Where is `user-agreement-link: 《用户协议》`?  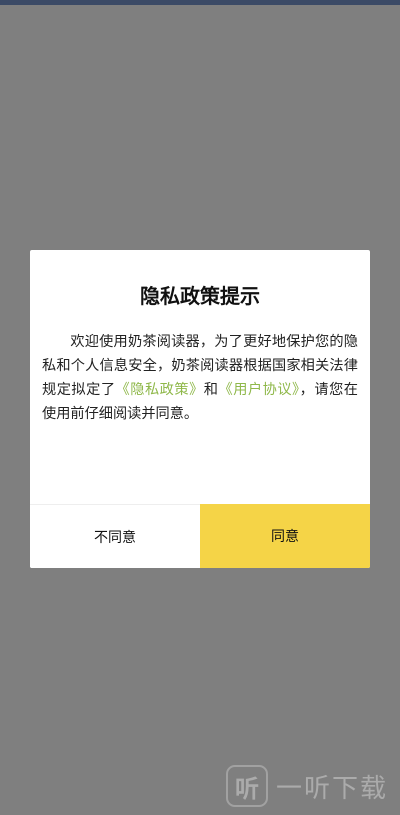 user-agreement-link: 《用户协议》 is located at coordinates (259, 390).